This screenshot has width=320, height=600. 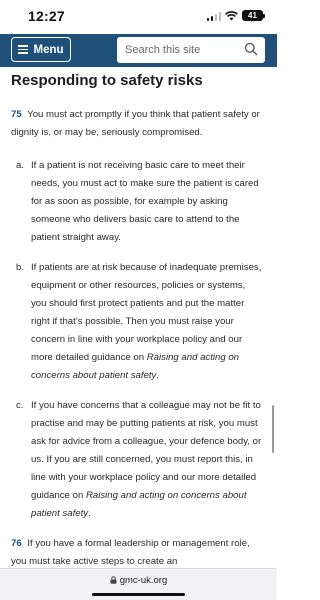 What do you see at coordinates (143, 580) in the screenshot?
I see `url-domain: gmc-uk.org` at bounding box center [143, 580].